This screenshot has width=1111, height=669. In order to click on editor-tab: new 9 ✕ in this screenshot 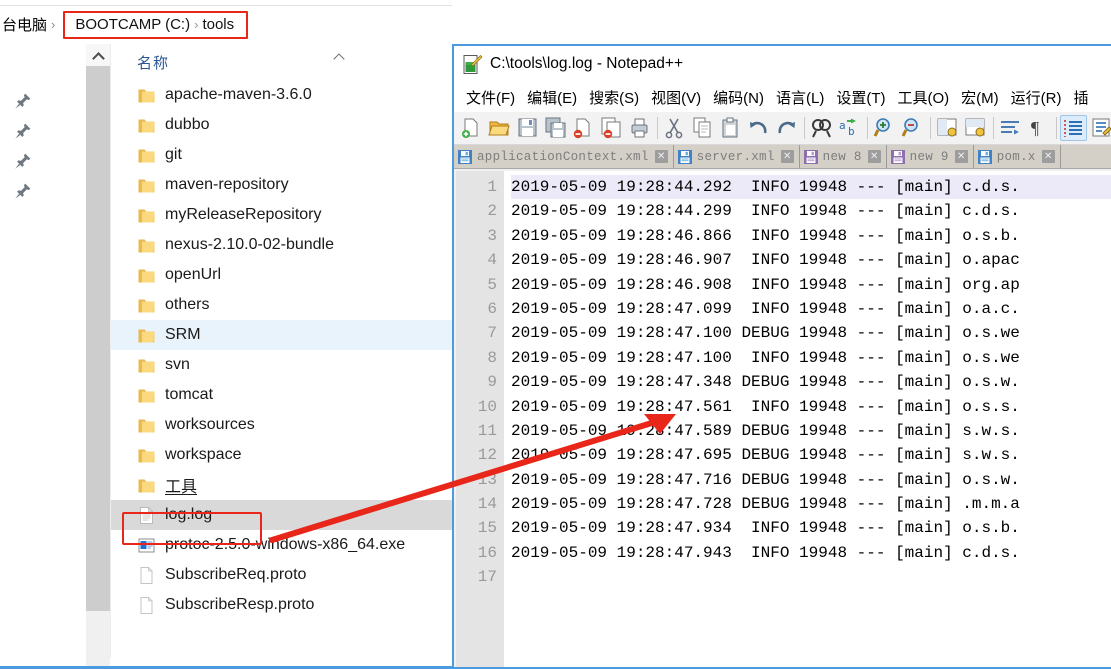, I will do `click(930, 156)`.